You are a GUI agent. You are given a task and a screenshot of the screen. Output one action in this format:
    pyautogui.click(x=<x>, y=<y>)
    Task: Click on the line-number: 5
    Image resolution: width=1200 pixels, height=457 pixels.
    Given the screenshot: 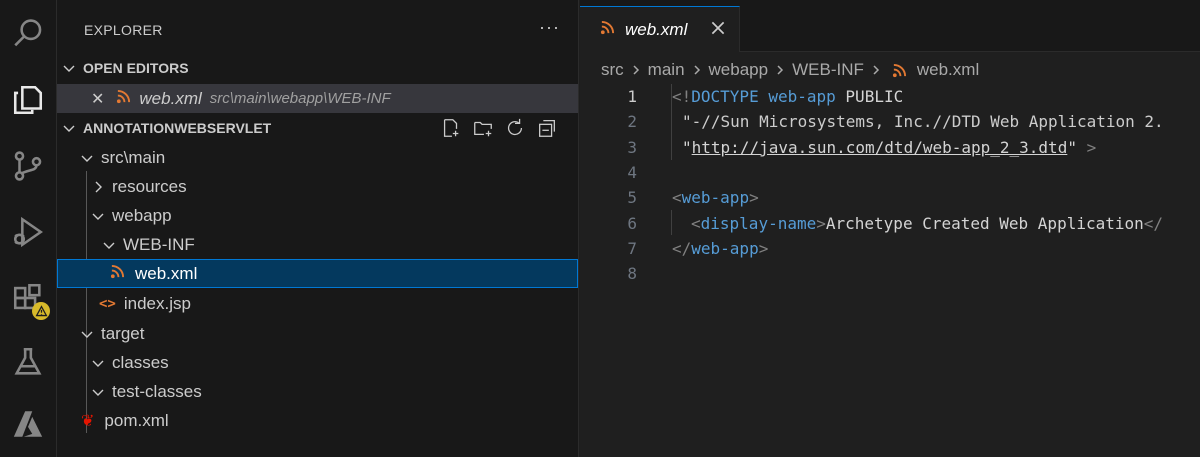 What is the action you would take?
    pyautogui.click(x=632, y=198)
    